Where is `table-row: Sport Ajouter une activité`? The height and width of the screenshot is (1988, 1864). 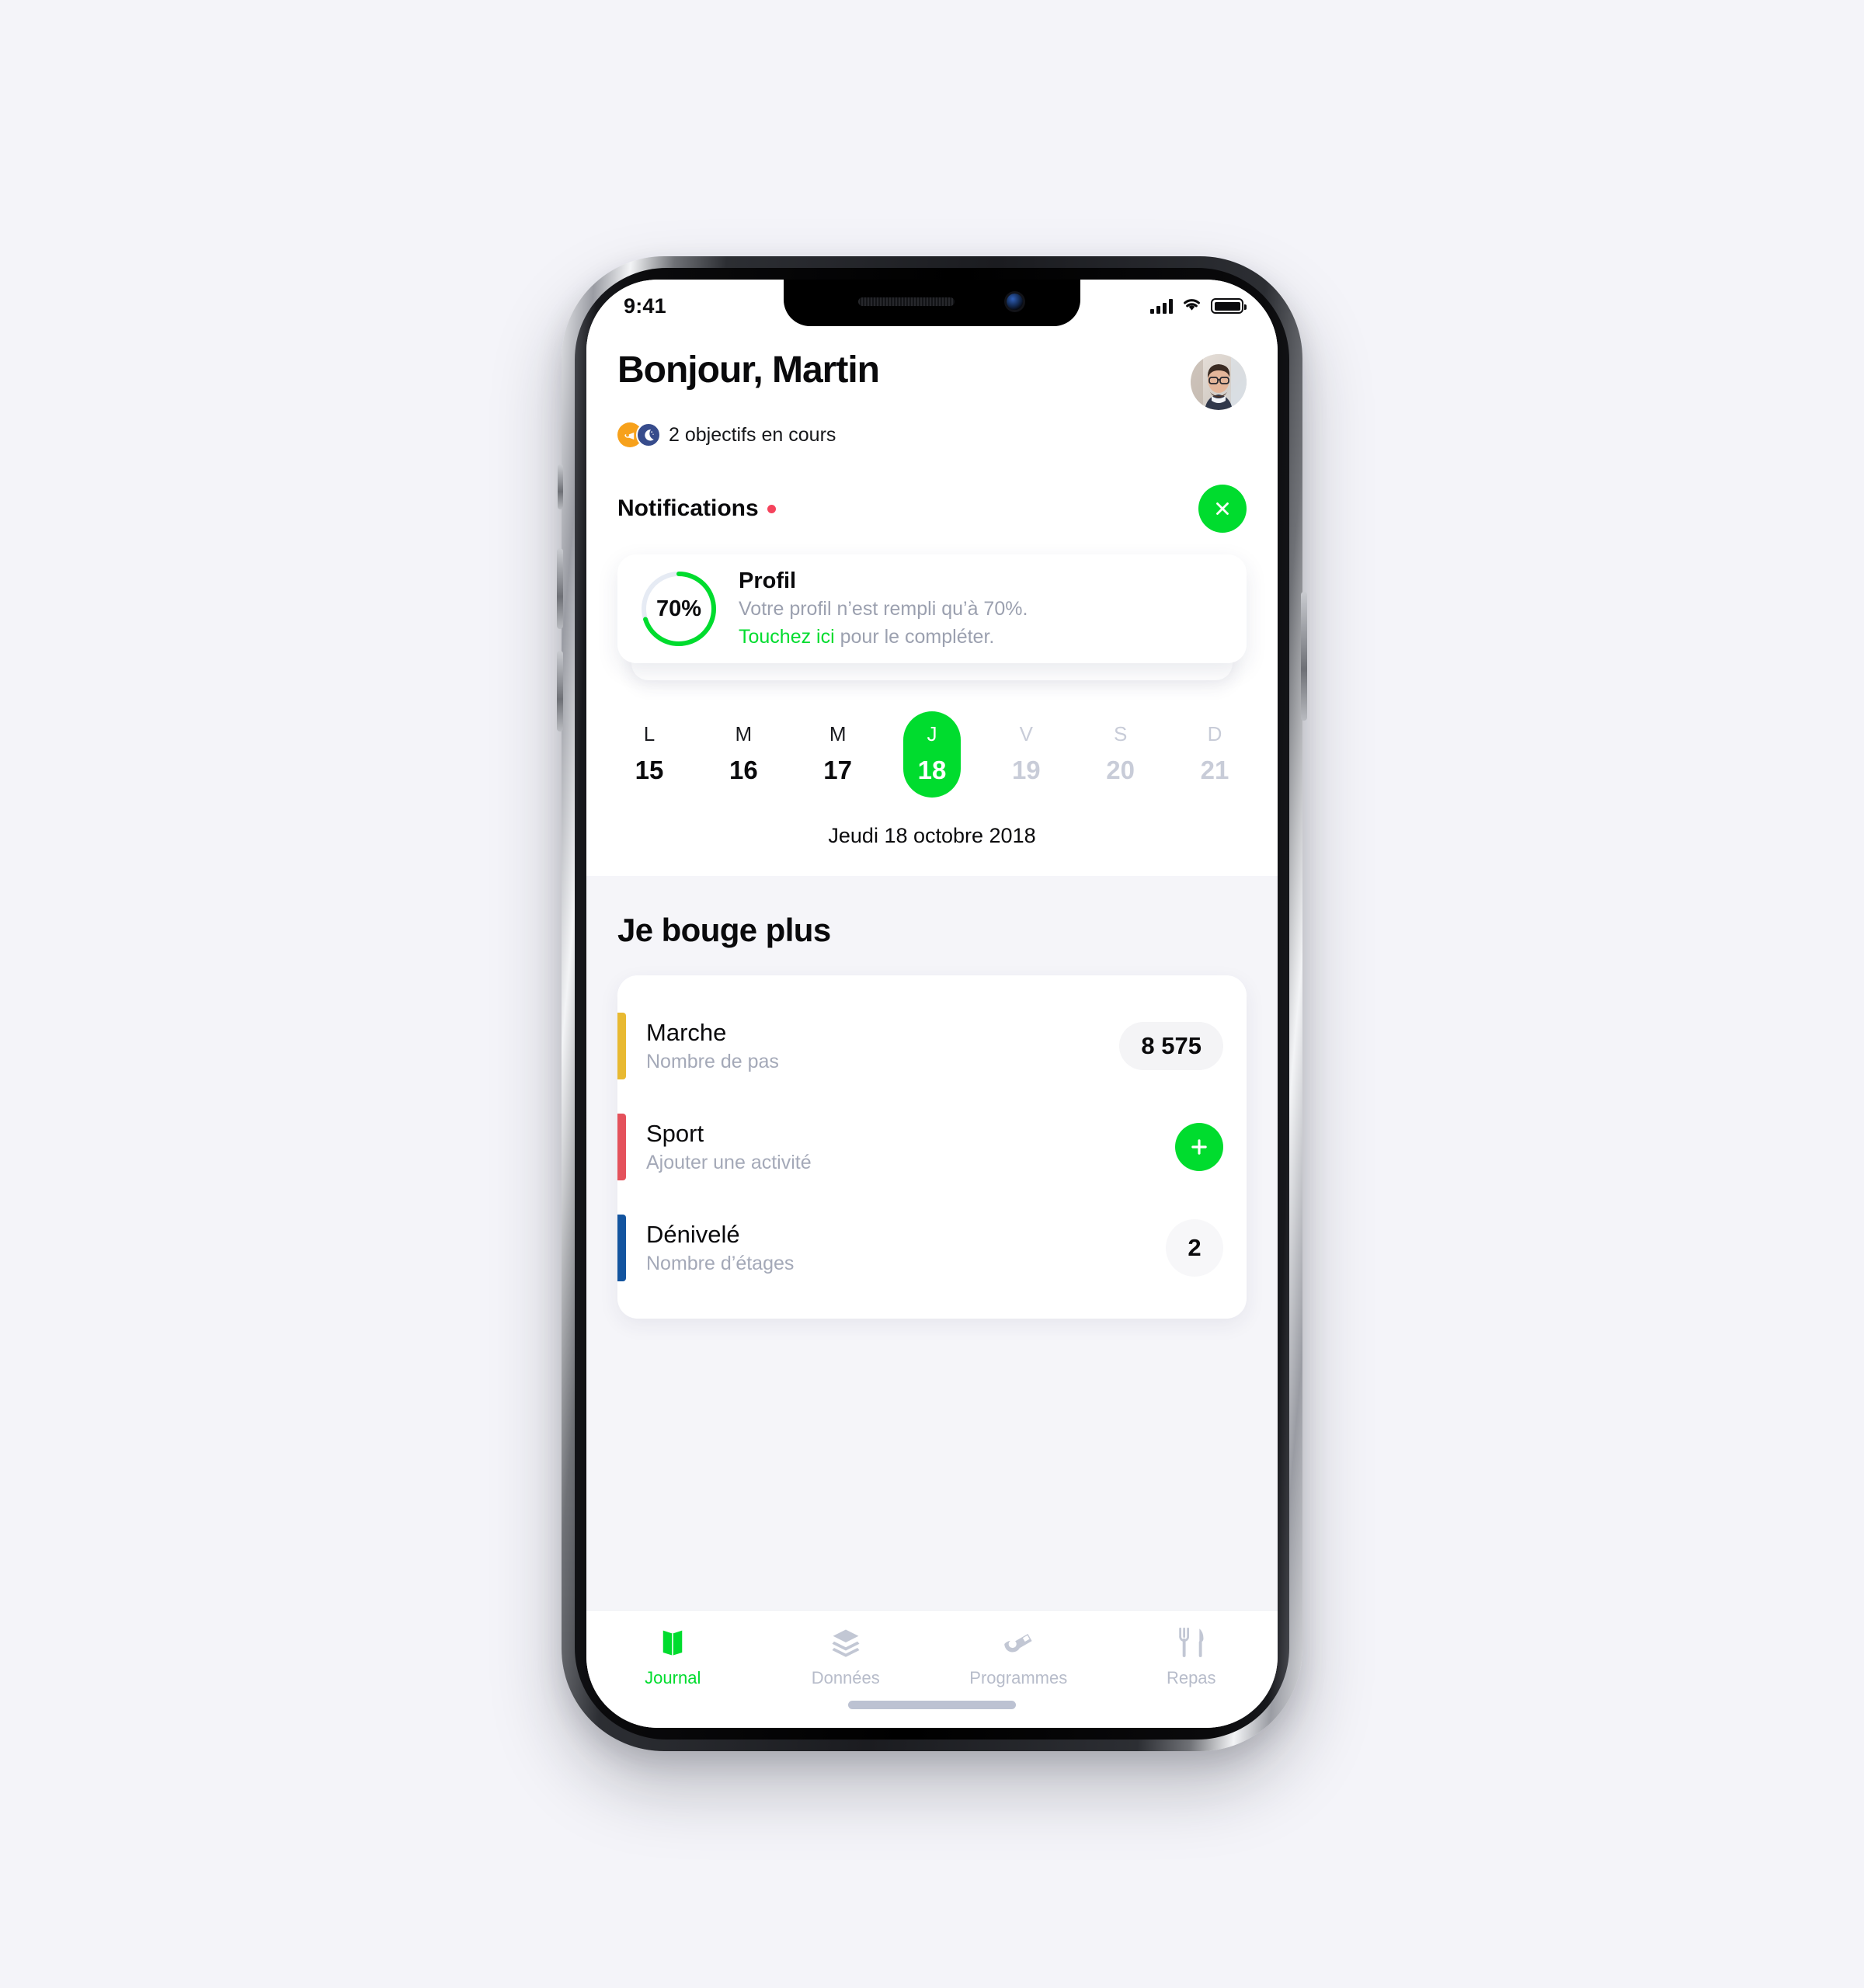
table-row: Sport Ajouter une activité is located at coordinates (932, 1147).